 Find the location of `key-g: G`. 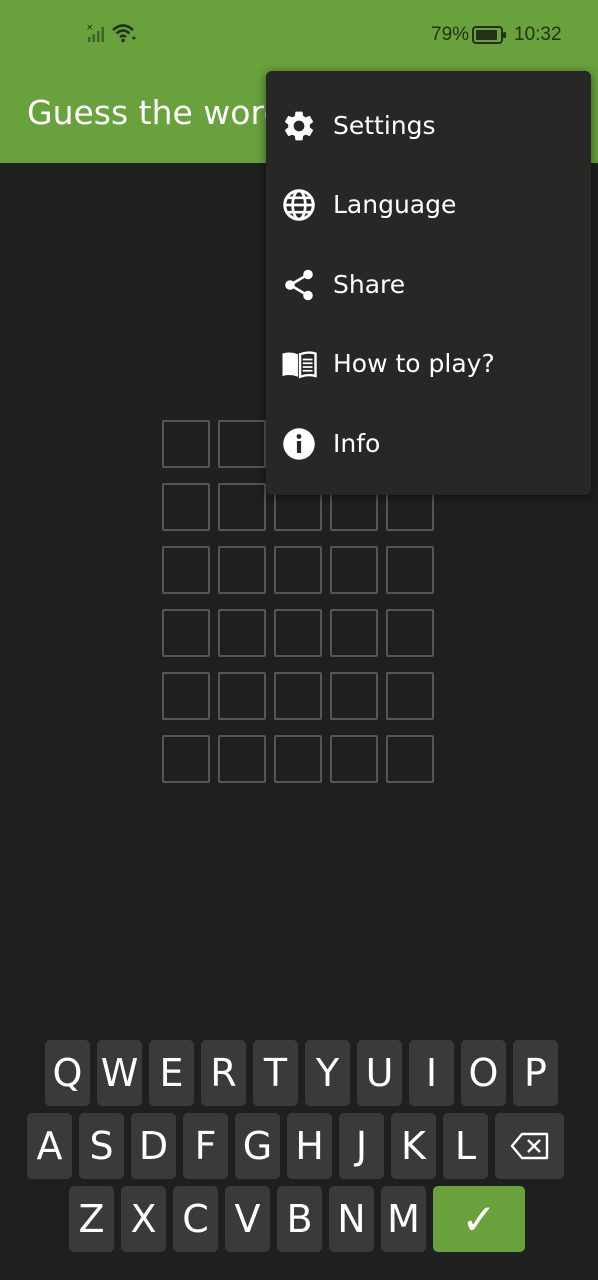

key-g: G is located at coordinates (257, 1146).